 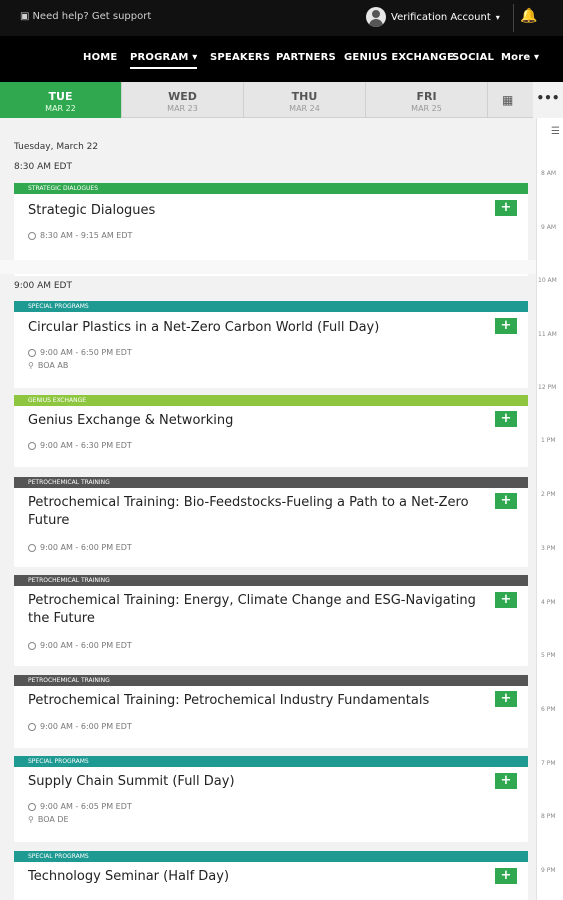 What do you see at coordinates (43, 286) in the screenshot?
I see `time-slot: 9:00 AM EDT` at bounding box center [43, 286].